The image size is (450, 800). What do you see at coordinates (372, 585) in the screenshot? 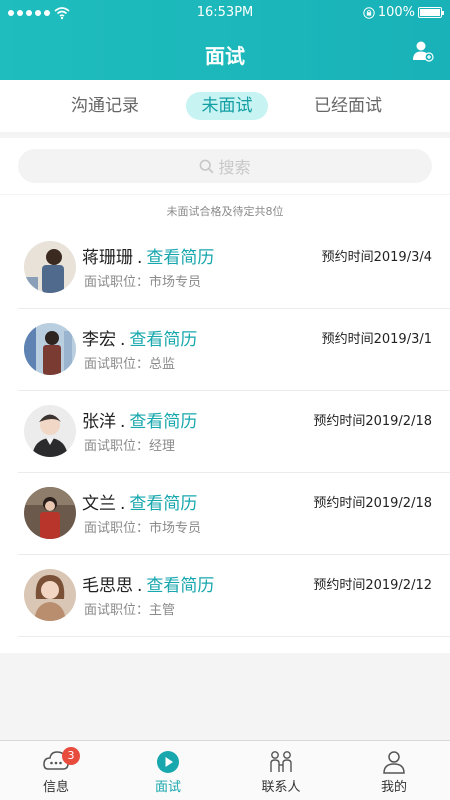
I see `appointment-time: 预约时间2019/2/12` at bounding box center [372, 585].